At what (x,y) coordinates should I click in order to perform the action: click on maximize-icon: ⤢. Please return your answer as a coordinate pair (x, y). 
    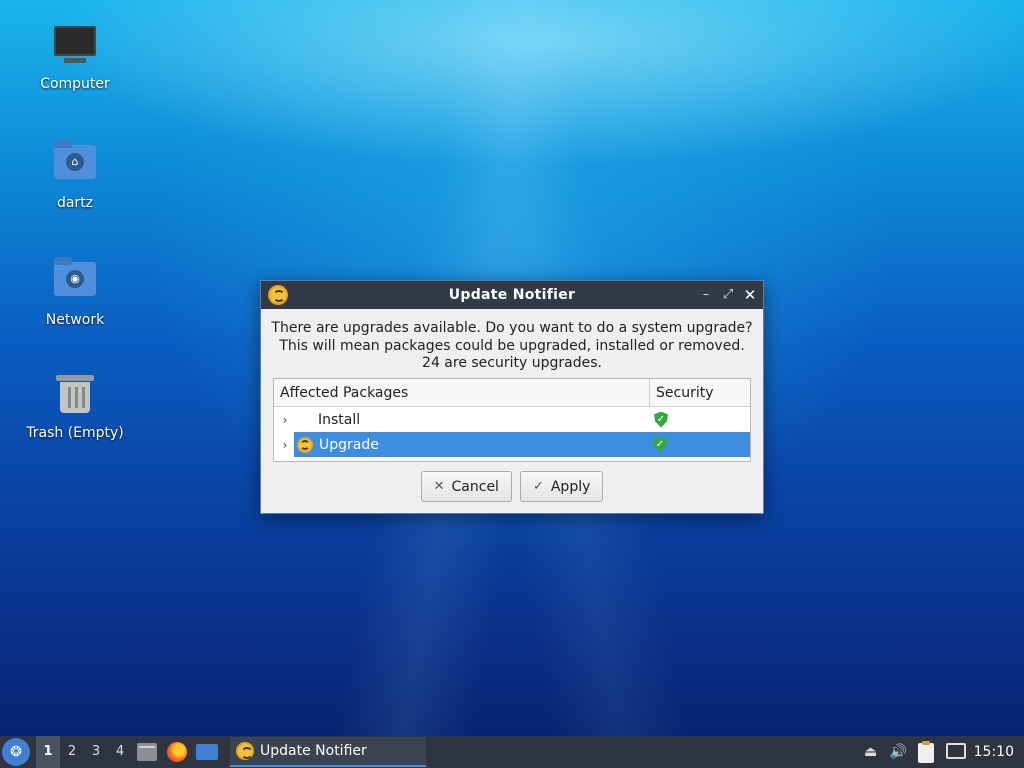
    Looking at the image, I should click on (728, 295).